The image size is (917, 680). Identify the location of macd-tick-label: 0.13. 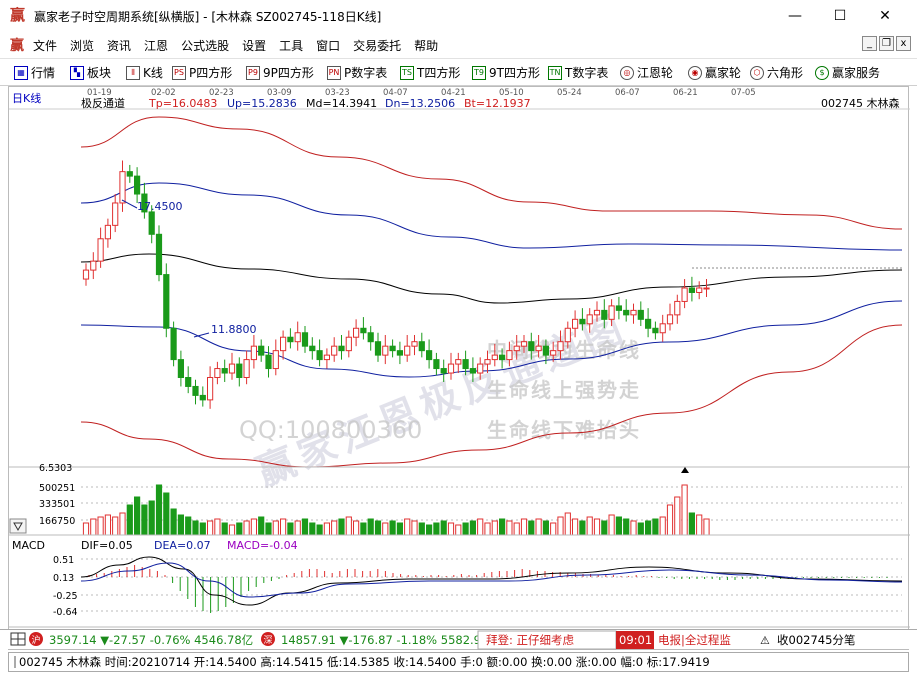
(63, 578).